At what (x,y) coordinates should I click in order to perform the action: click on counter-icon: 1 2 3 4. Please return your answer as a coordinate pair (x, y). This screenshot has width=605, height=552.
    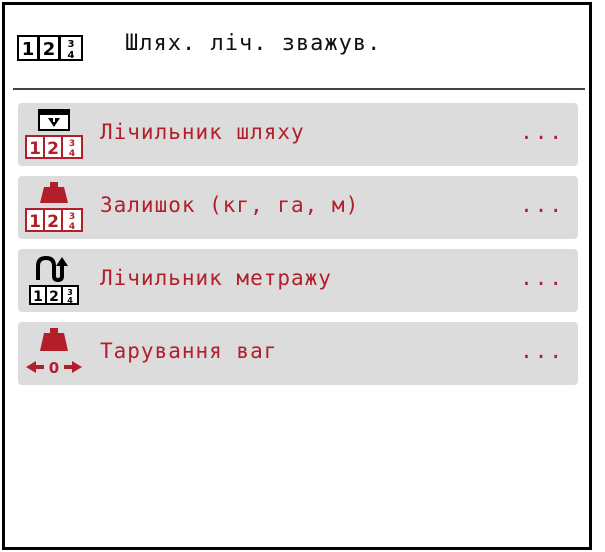
    Looking at the image, I should click on (50, 48).